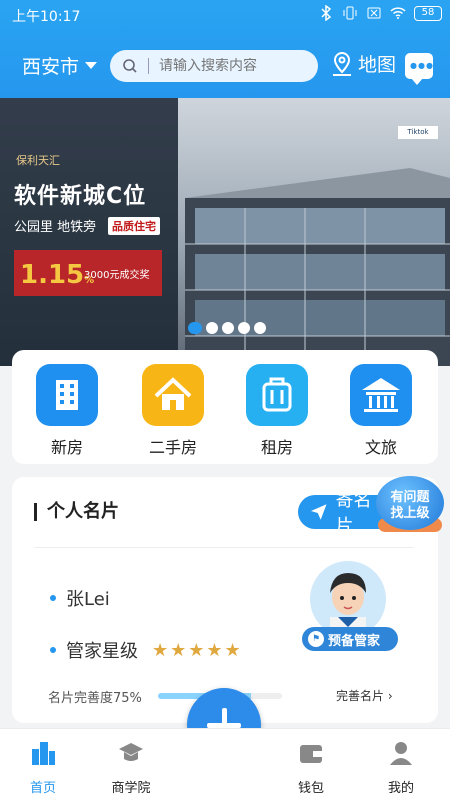  Describe the element at coordinates (67, 395) in the screenshot. I see `building-icon` at that location.